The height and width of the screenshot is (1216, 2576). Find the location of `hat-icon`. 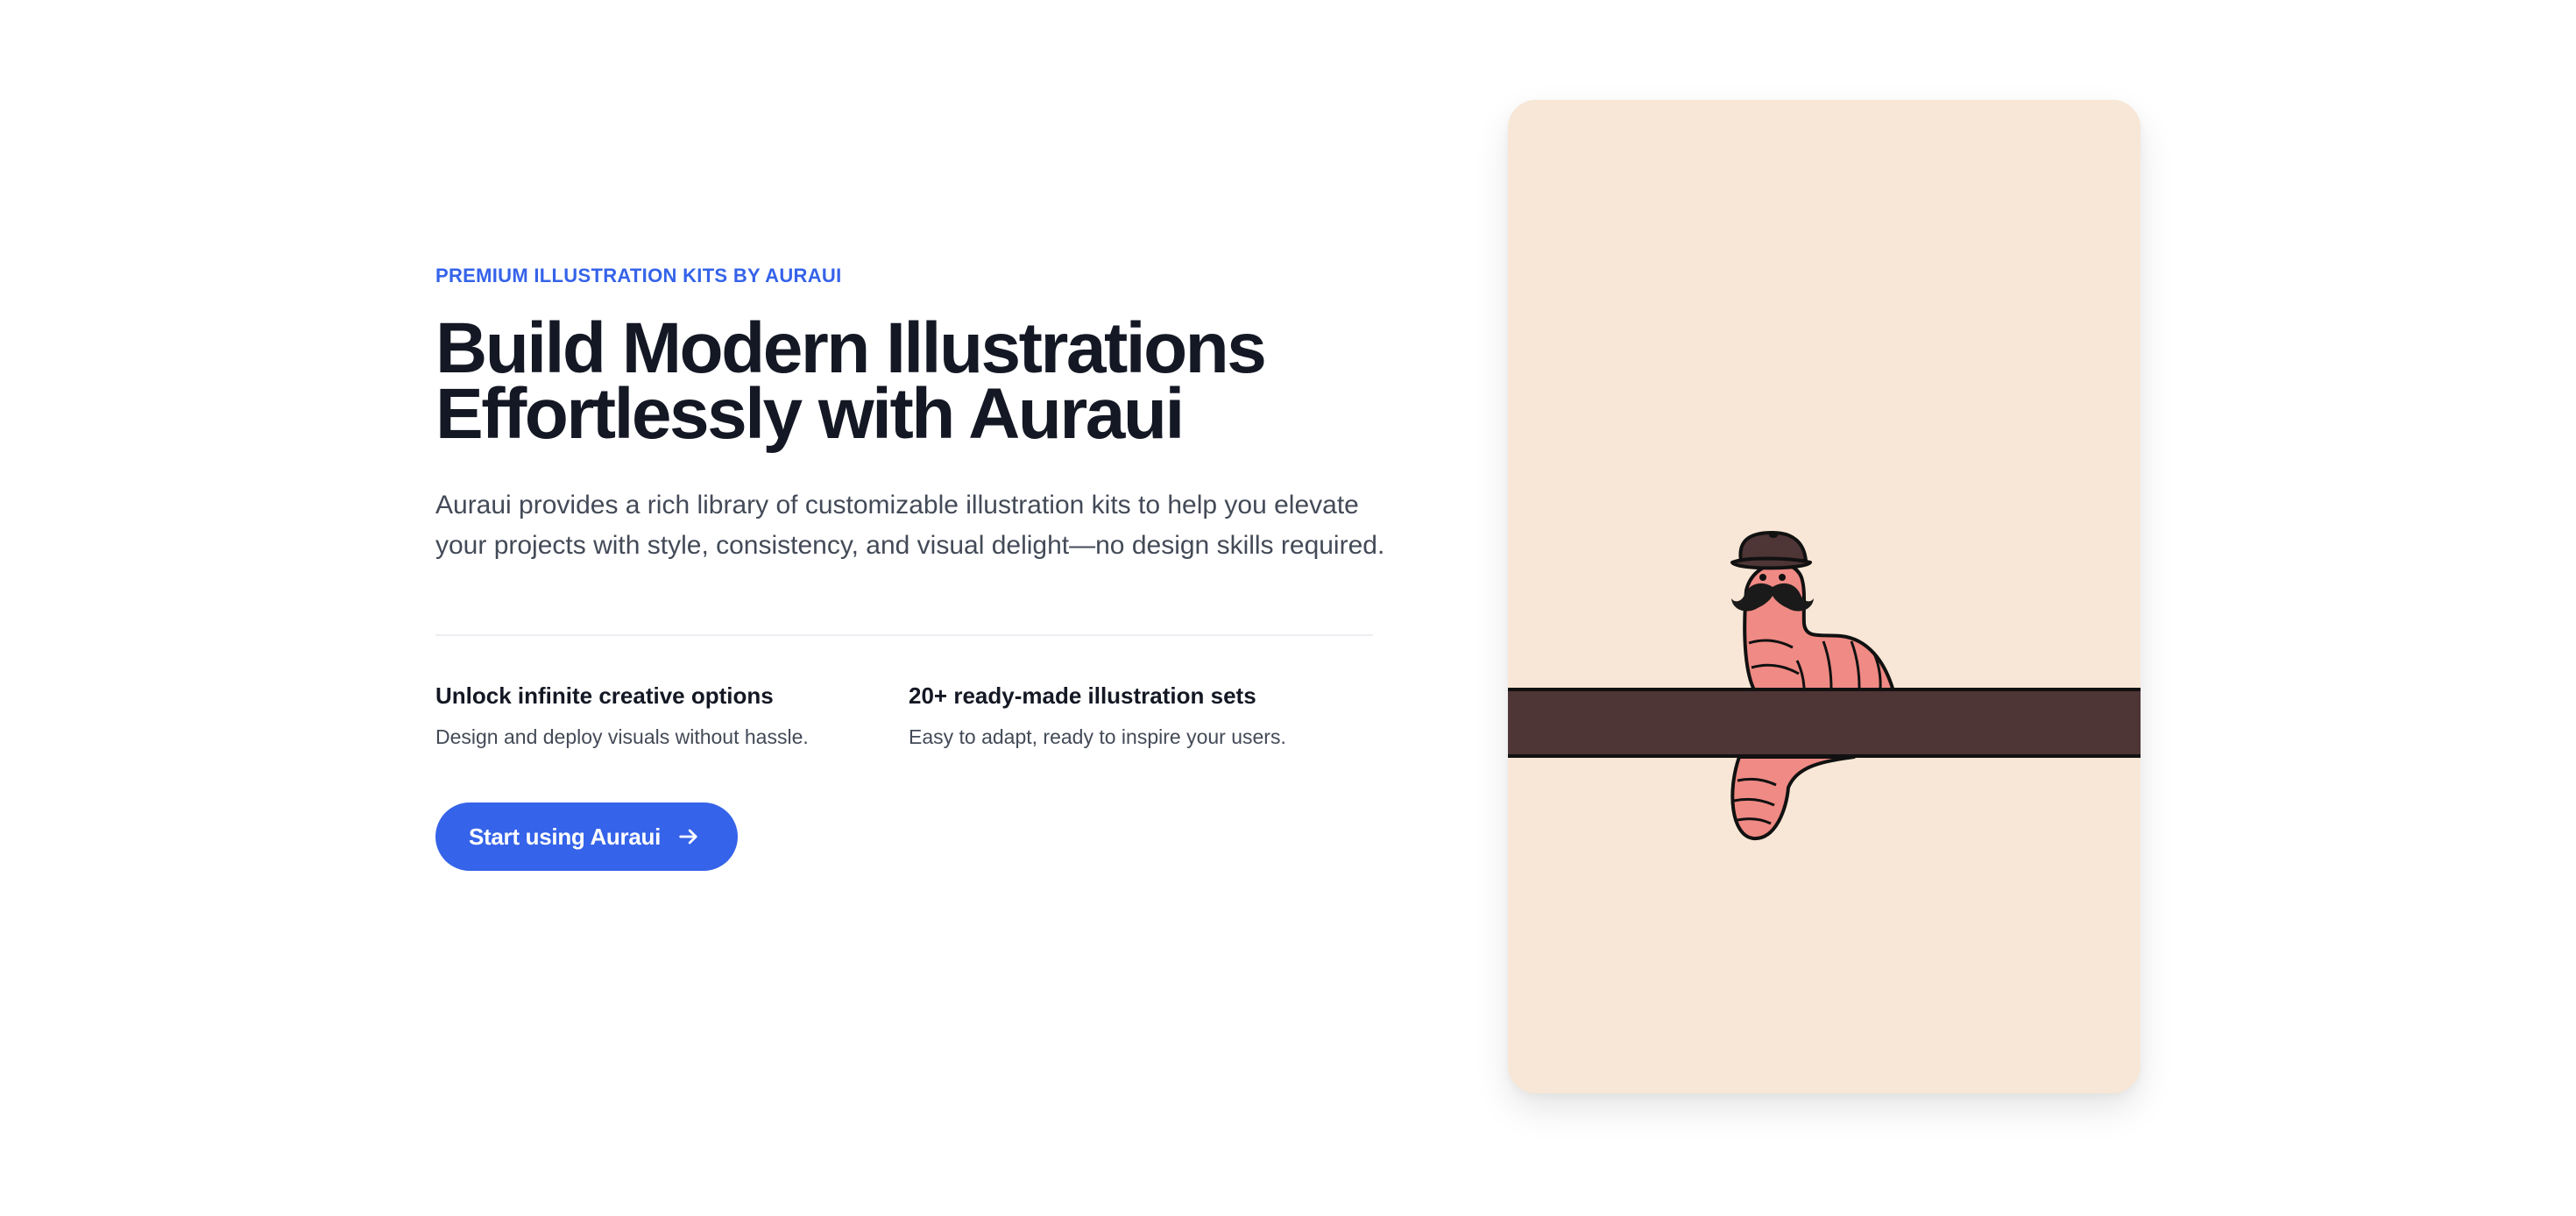

hat-icon is located at coordinates (1771, 550).